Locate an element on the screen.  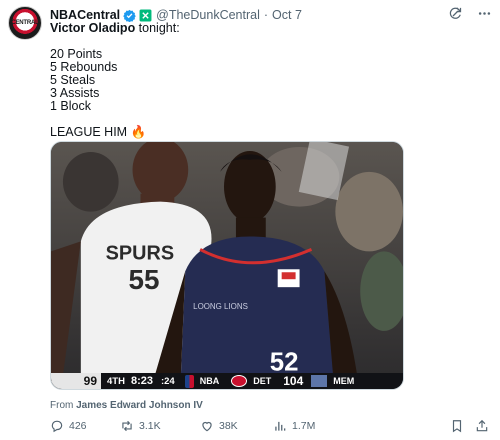
author-handle: @TheDunkCentral is located at coordinates (208, 15).